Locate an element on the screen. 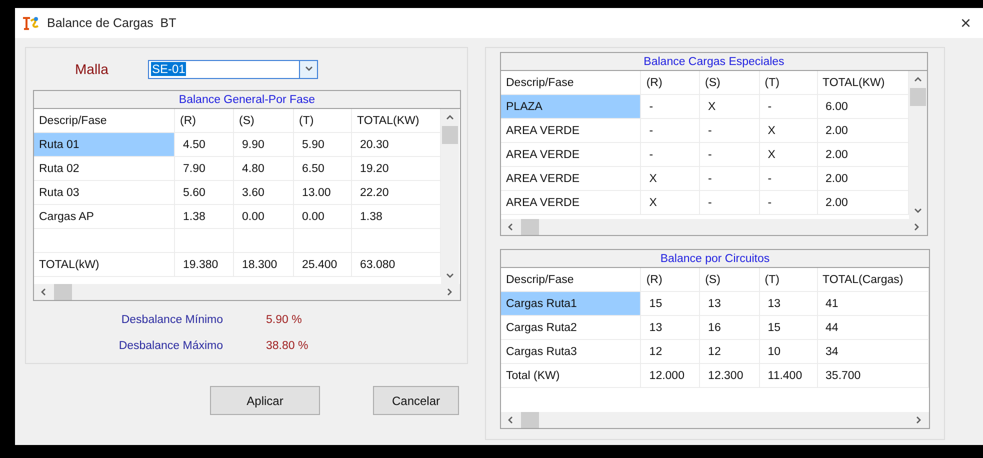 The width and height of the screenshot is (983, 458). table-cell: 19.380 is located at coordinates (204, 265).